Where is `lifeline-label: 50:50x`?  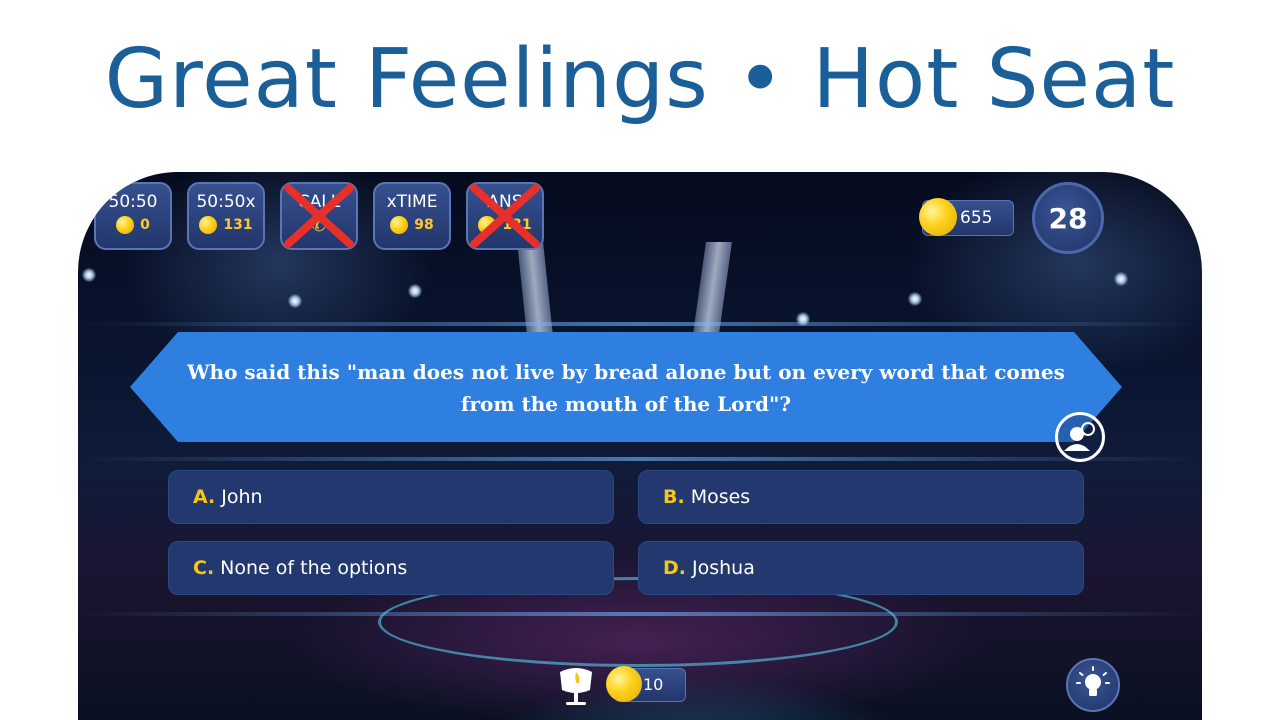 lifeline-label: 50:50x is located at coordinates (226, 202).